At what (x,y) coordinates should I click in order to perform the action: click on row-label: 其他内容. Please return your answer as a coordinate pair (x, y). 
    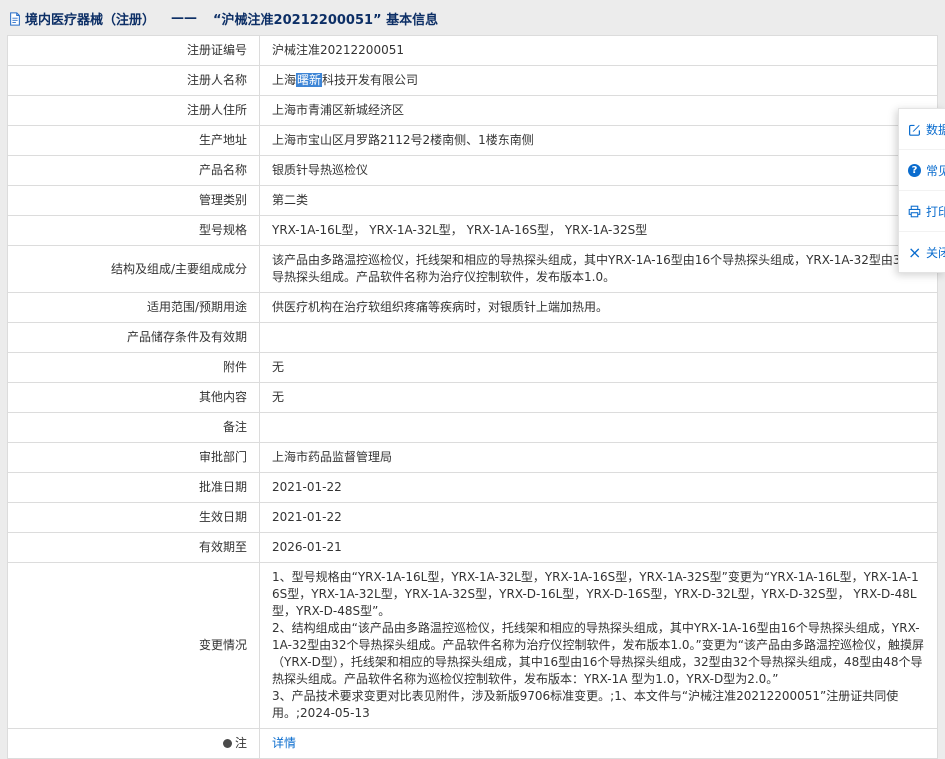
    Looking at the image, I should click on (133, 397).